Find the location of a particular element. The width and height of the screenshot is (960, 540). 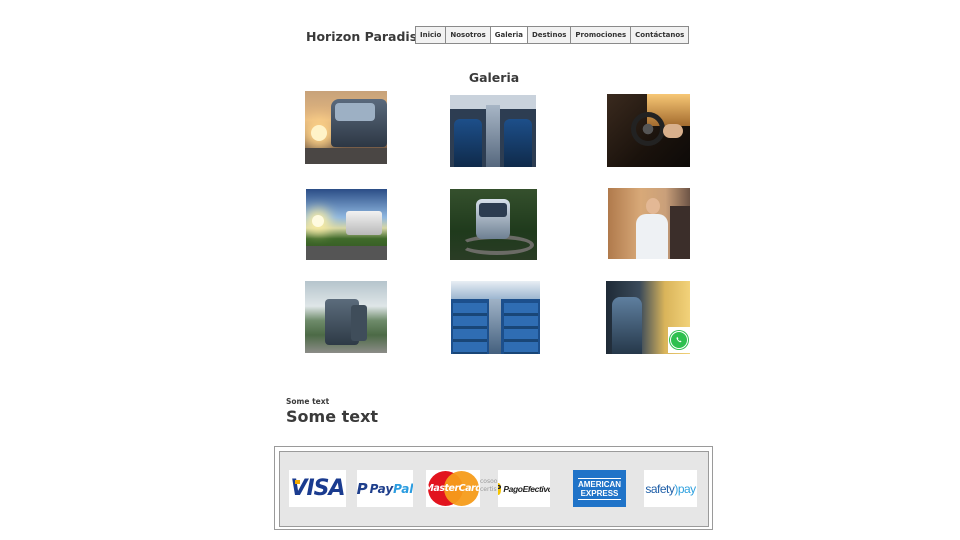

paypal-logo: P Pay Pal is located at coordinates (385, 488).